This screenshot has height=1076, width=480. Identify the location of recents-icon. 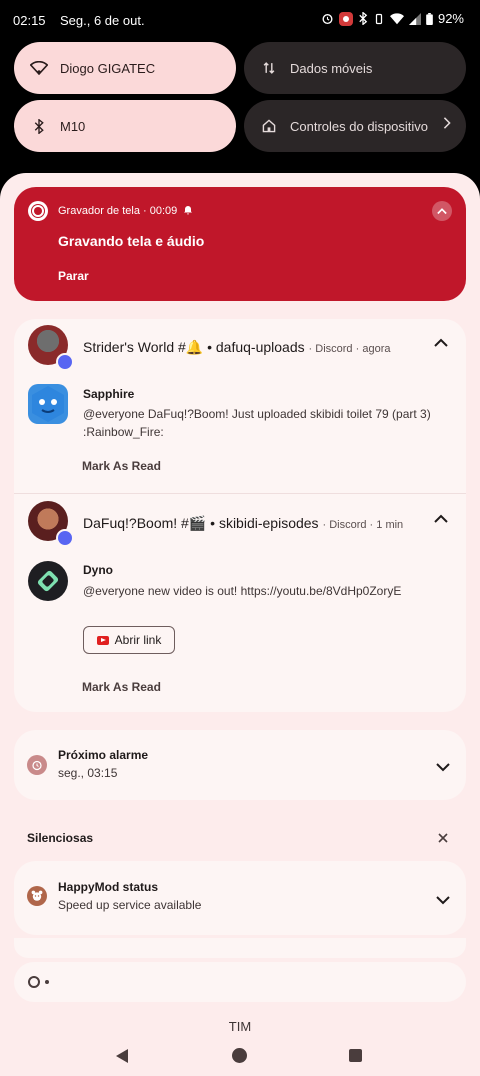
(355, 1055).